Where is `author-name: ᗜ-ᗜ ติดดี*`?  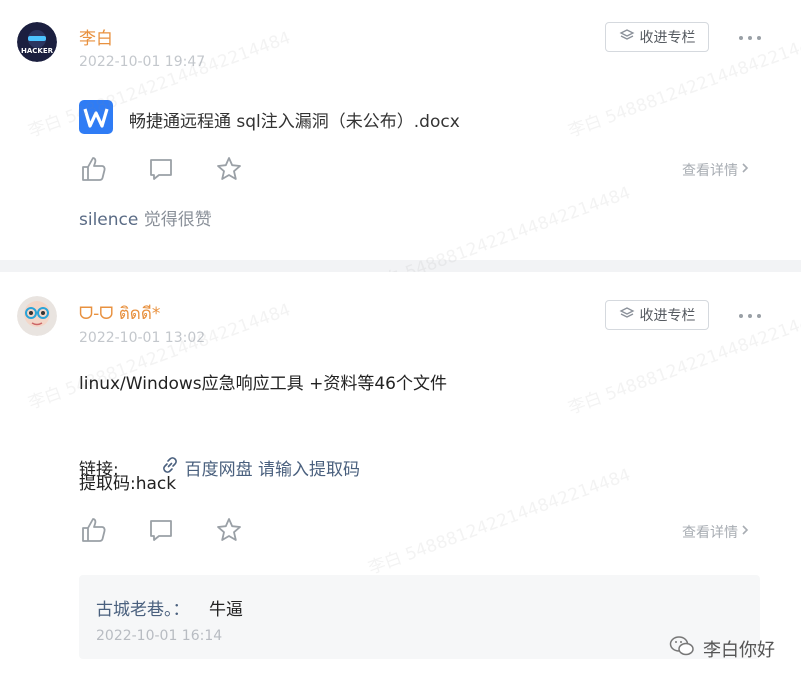 author-name: ᗜ-ᗜ ติดดี* is located at coordinates (119, 313).